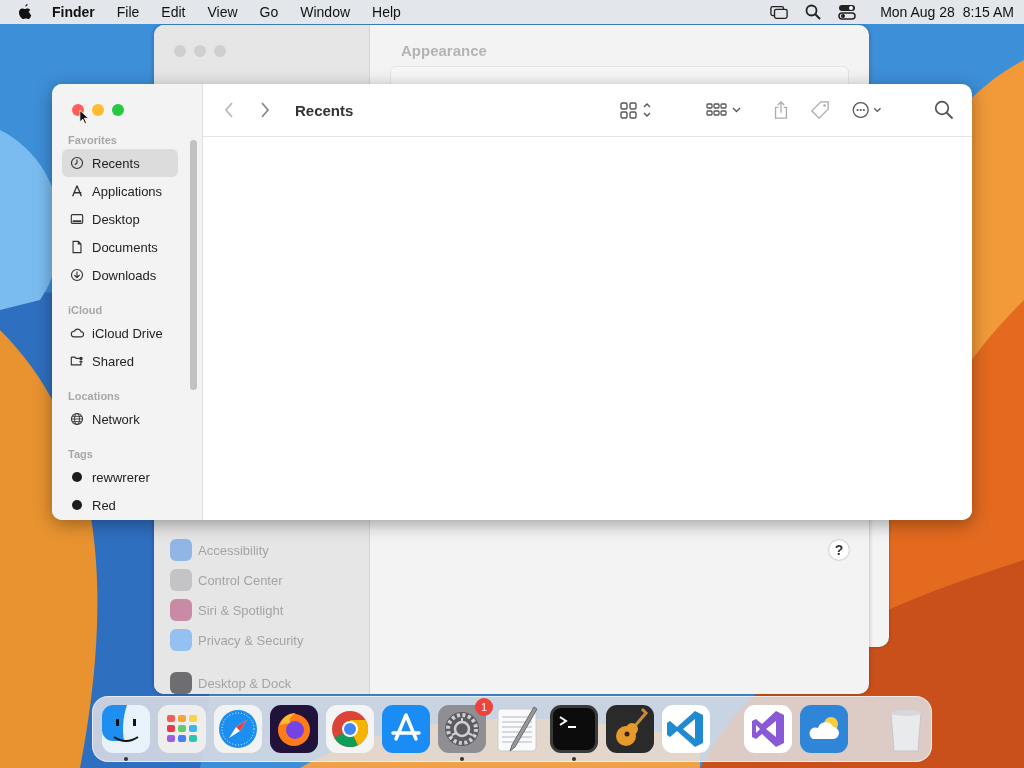  I want to click on apple-logo-icon, so click(25, 12).